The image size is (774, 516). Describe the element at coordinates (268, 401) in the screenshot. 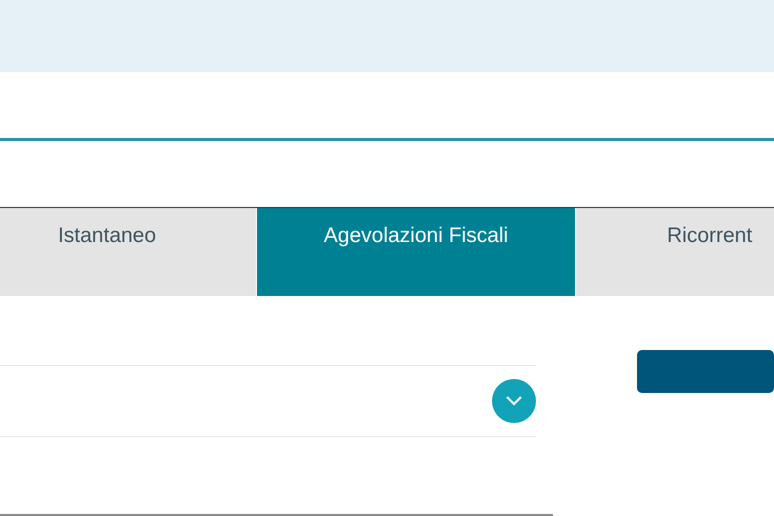

I see `select-field` at that location.